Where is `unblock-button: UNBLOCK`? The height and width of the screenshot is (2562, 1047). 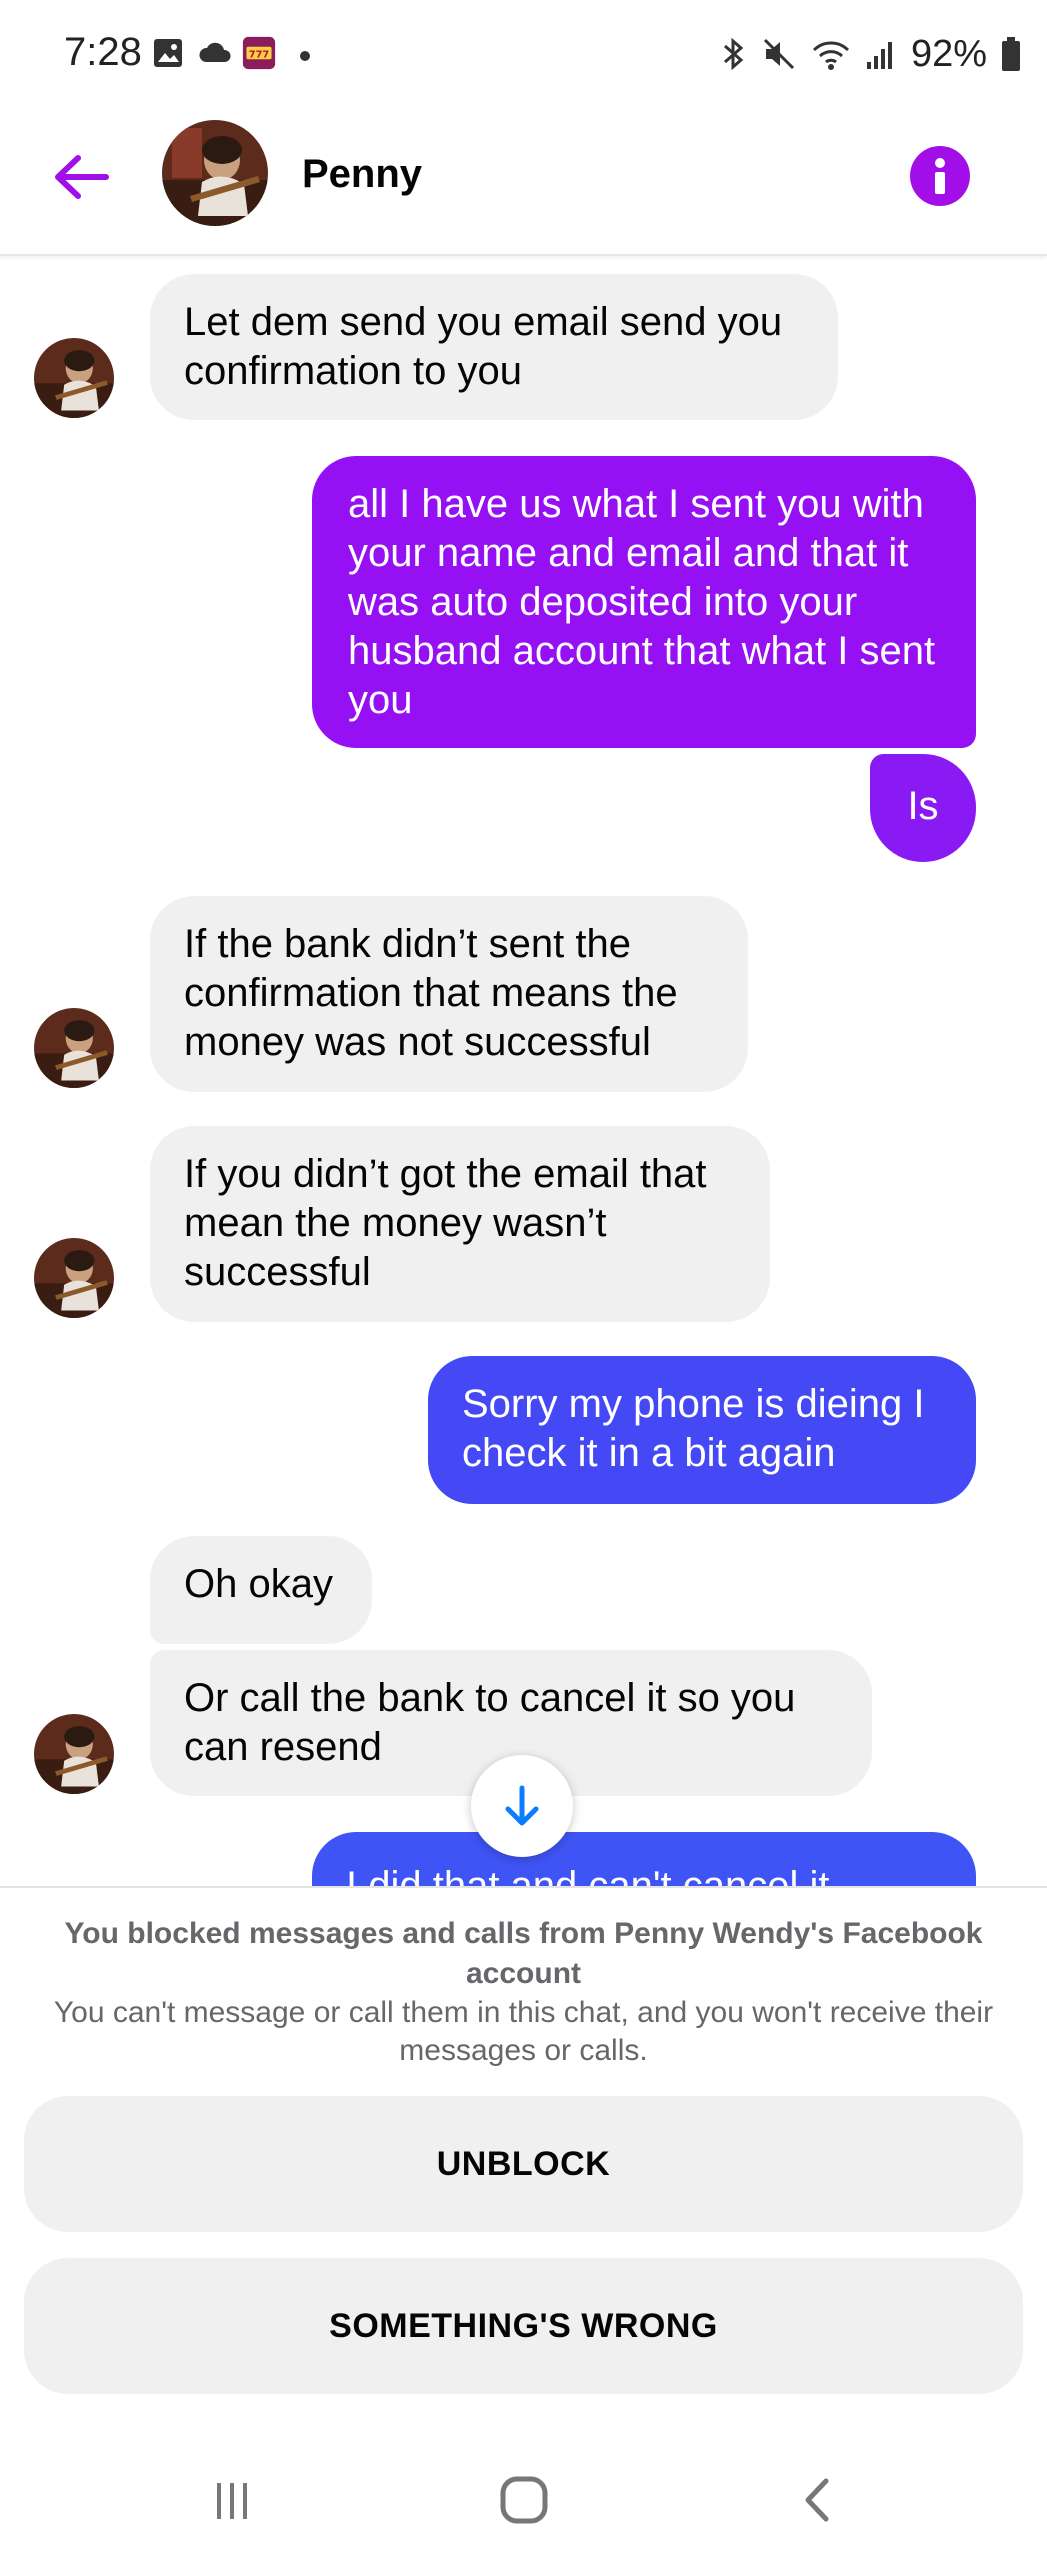 unblock-button: UNBLOCK is located at coordinates (523, 2164).